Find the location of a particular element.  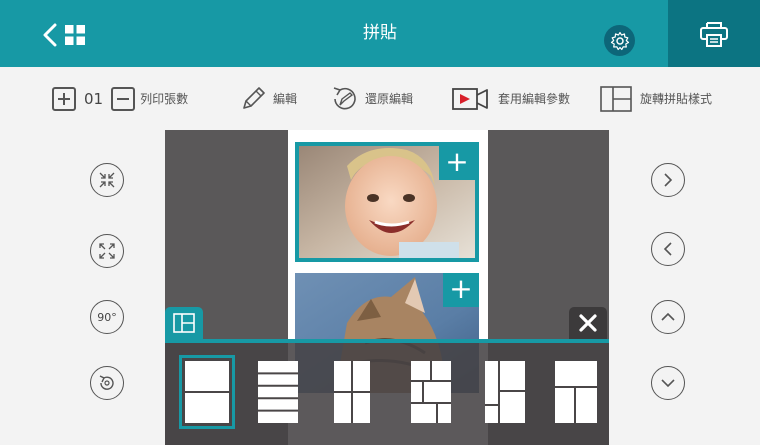

layout-option-four-grid is located at coordinates (352, 392).